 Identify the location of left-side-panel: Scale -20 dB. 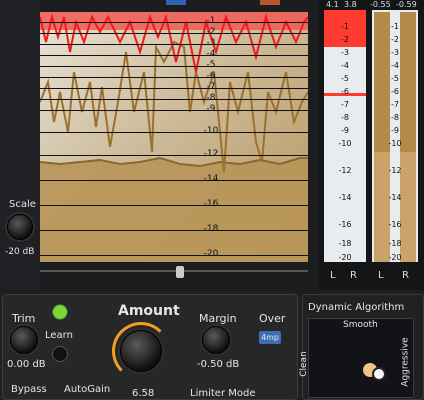
(20, 145).